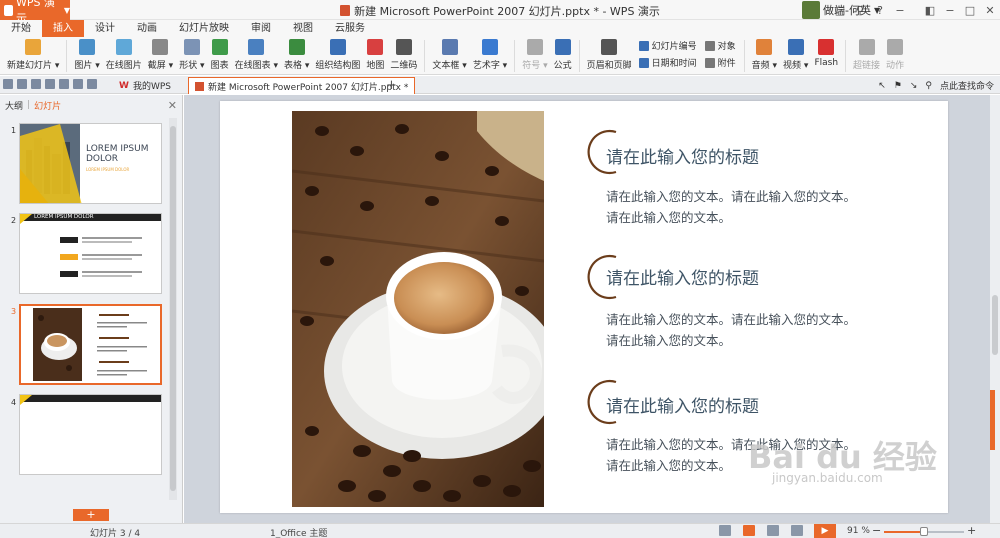  I want to click on maximize-button: □, so click(970, 10).